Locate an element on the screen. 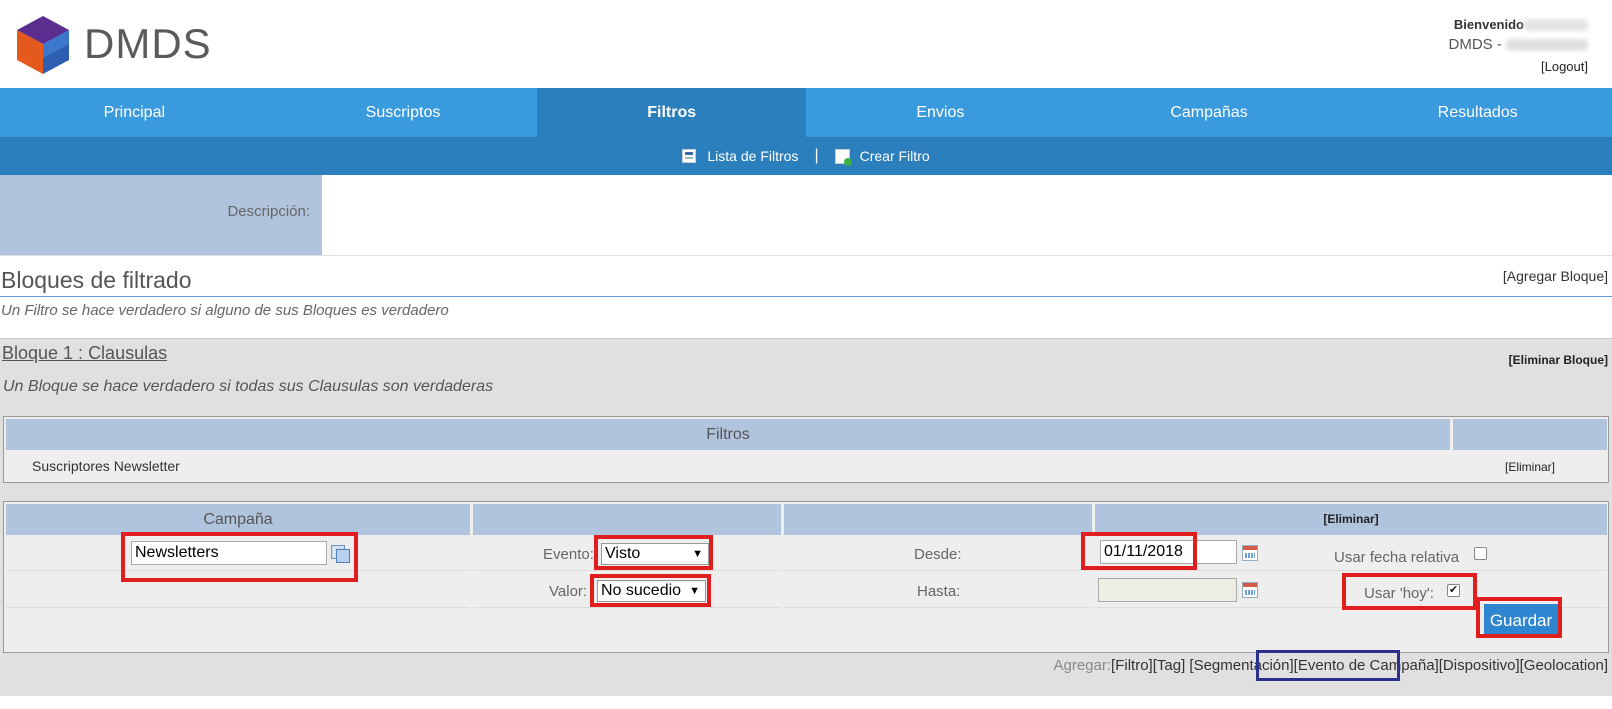 The height and width of the screenshot is (709, 1612). dmds-cube-logo is located at coordinates (43, 45).